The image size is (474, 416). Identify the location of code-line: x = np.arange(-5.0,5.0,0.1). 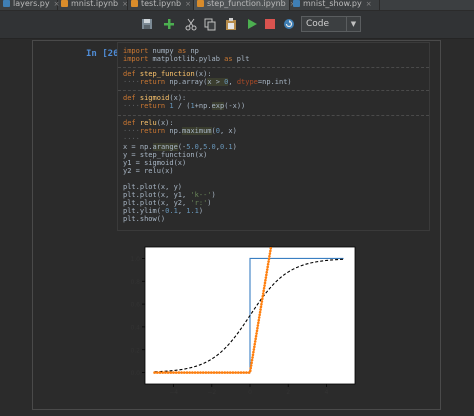
(180, 147).